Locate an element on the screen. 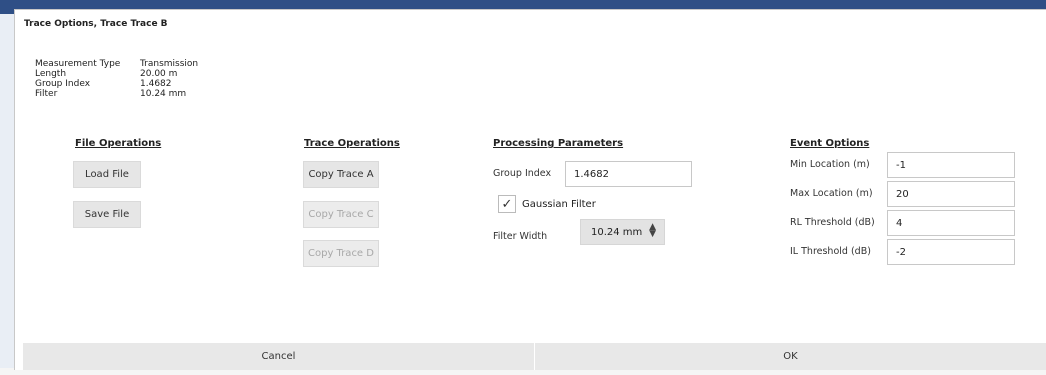 This screenshot has width=1046, height=375. info-row: Filter 10.24 mm is located at coordinates (116, 94).